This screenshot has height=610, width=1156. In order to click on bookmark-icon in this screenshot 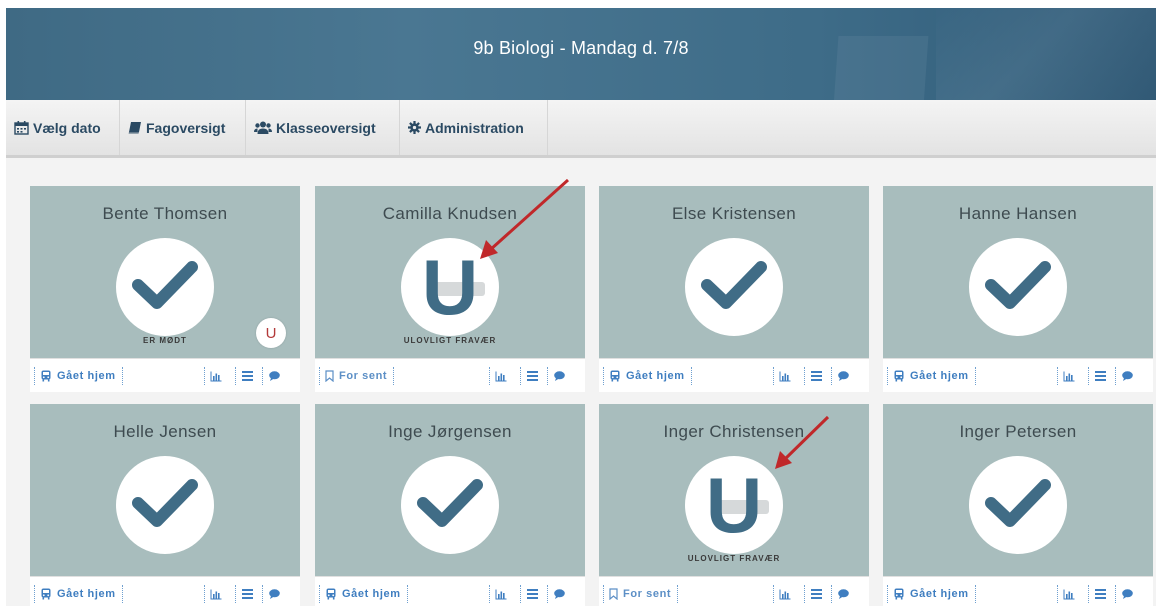, I will do `click(613, 594)`.